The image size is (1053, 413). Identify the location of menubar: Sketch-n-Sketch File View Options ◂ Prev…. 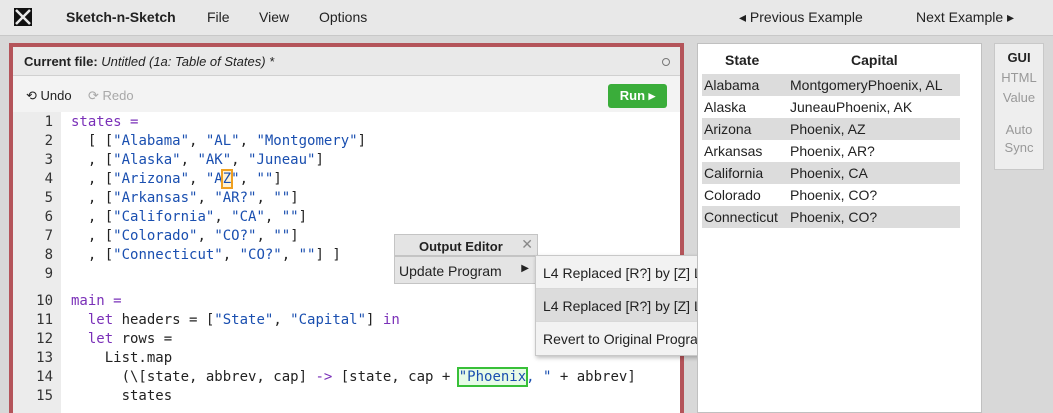
(526, 18).